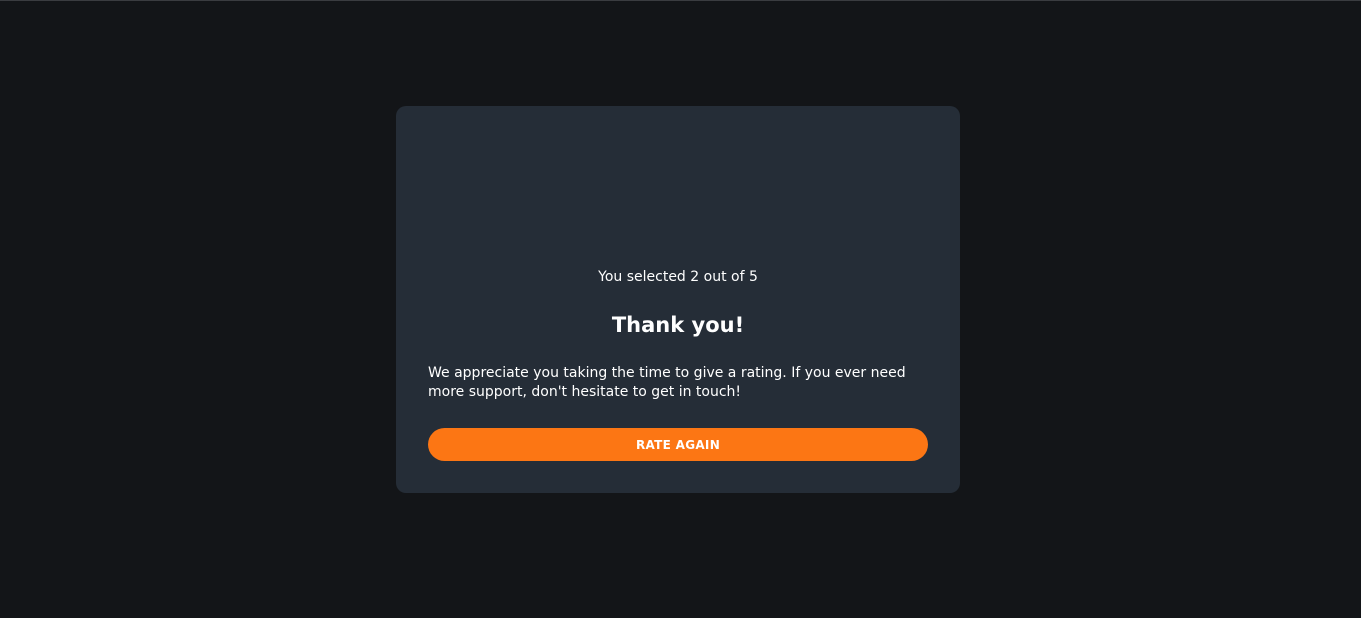 The image size is (1361, 618). I want to click on rate-again-button: RATE AGAIN, so click(678, 444).